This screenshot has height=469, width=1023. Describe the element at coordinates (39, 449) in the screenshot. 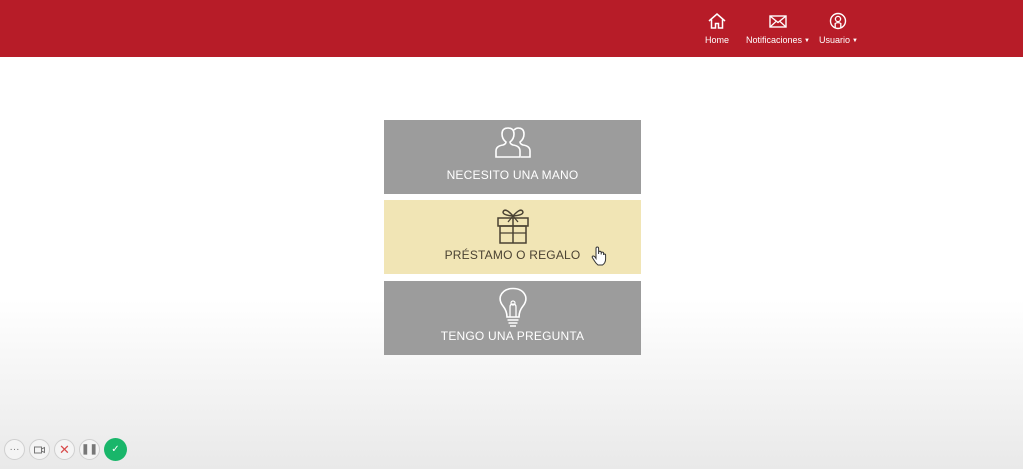

I see `camera-icon` at that location.